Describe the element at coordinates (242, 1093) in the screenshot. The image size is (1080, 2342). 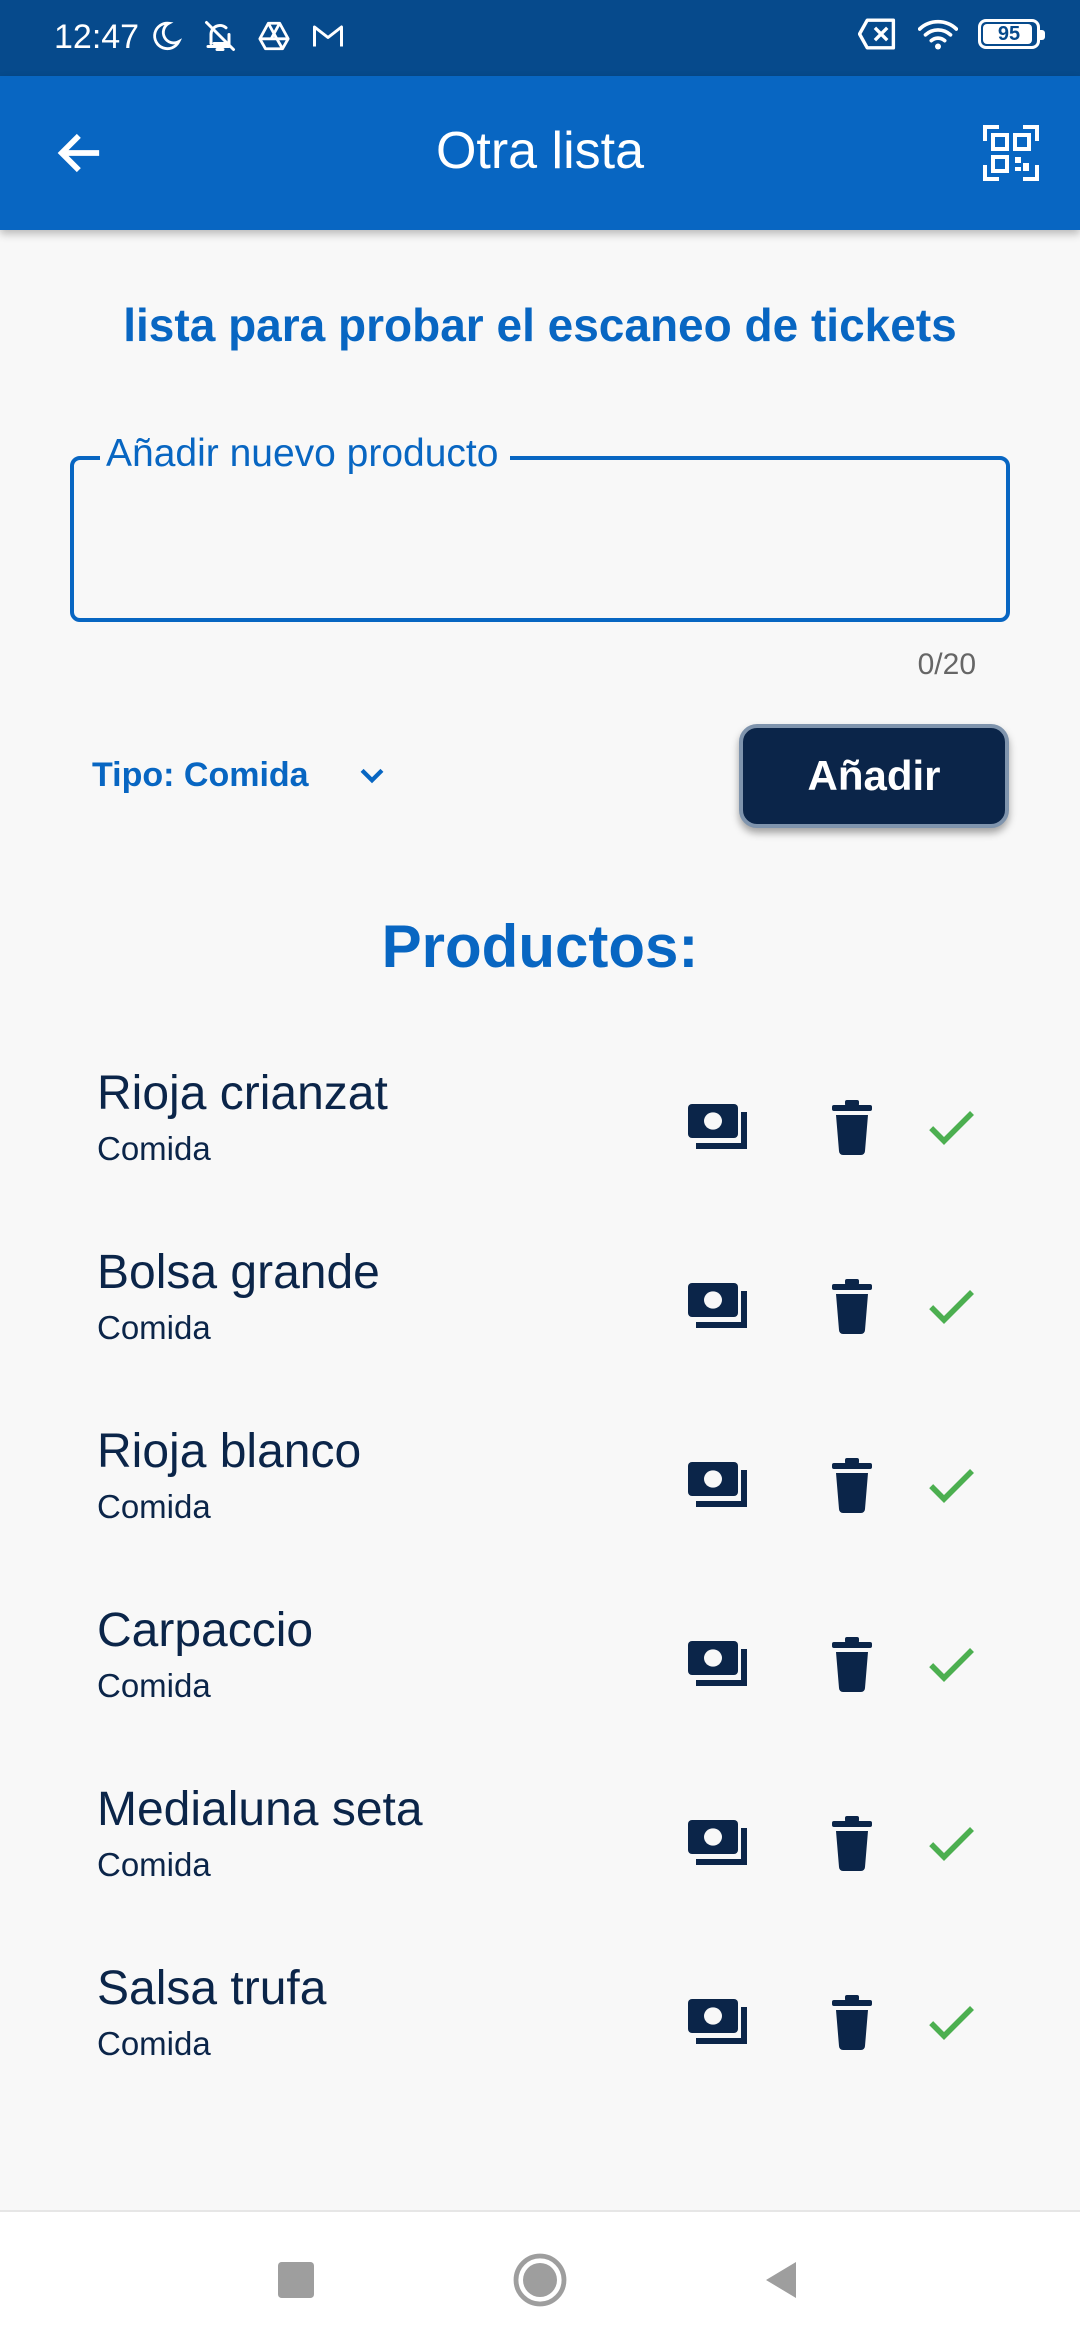
I see `product-name: Rioja crianzat` at that location.